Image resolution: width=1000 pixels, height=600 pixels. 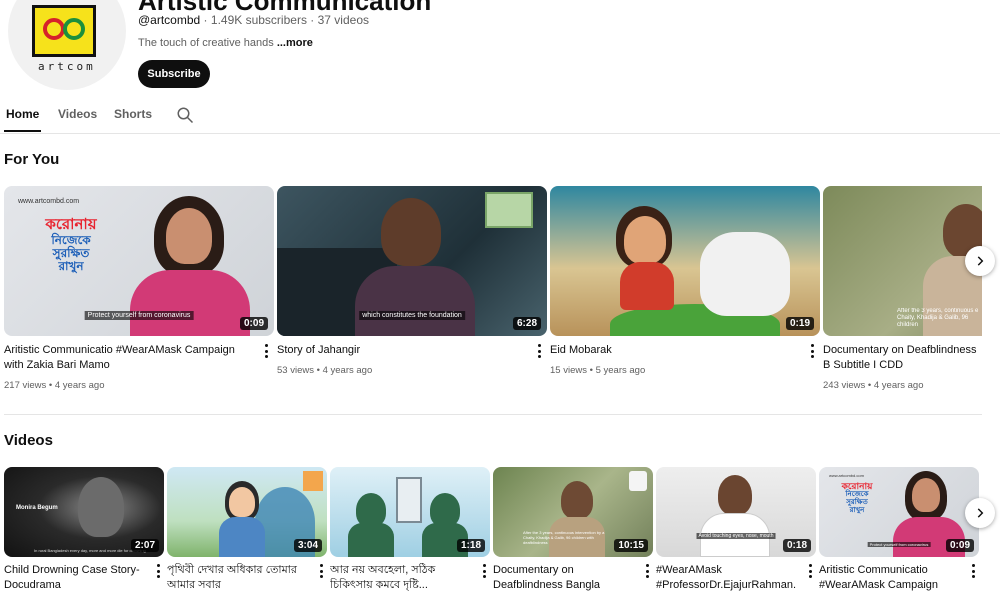 I want to click on girl-dress, so click(x=242, y=537).